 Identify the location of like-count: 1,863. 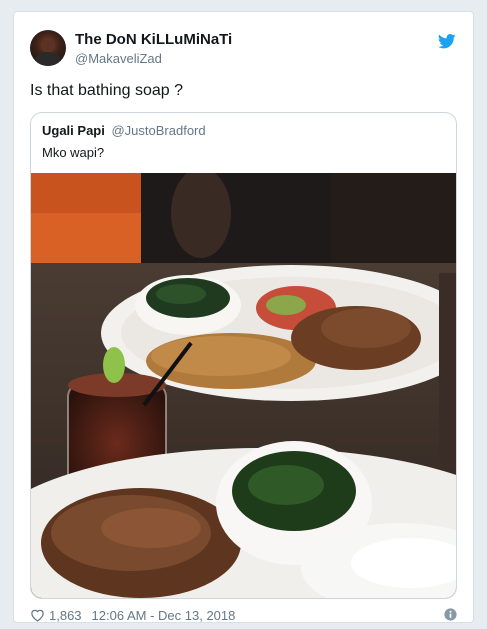
(65, 615).